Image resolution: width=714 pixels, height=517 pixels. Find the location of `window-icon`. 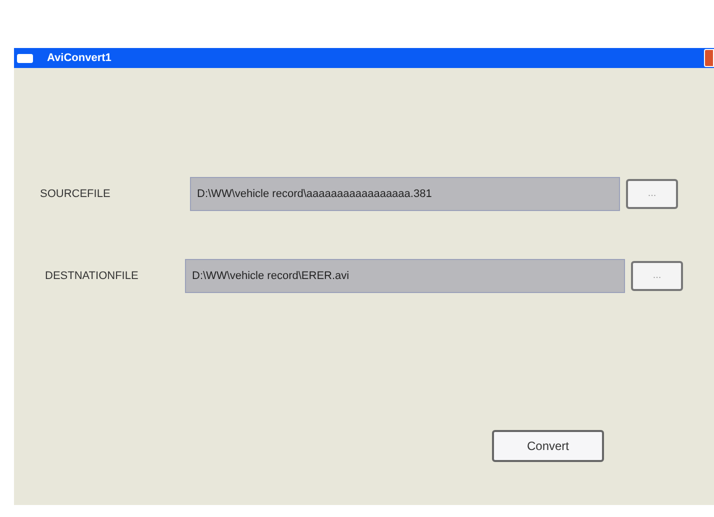

window-icon is located at coordinates (25, 58).